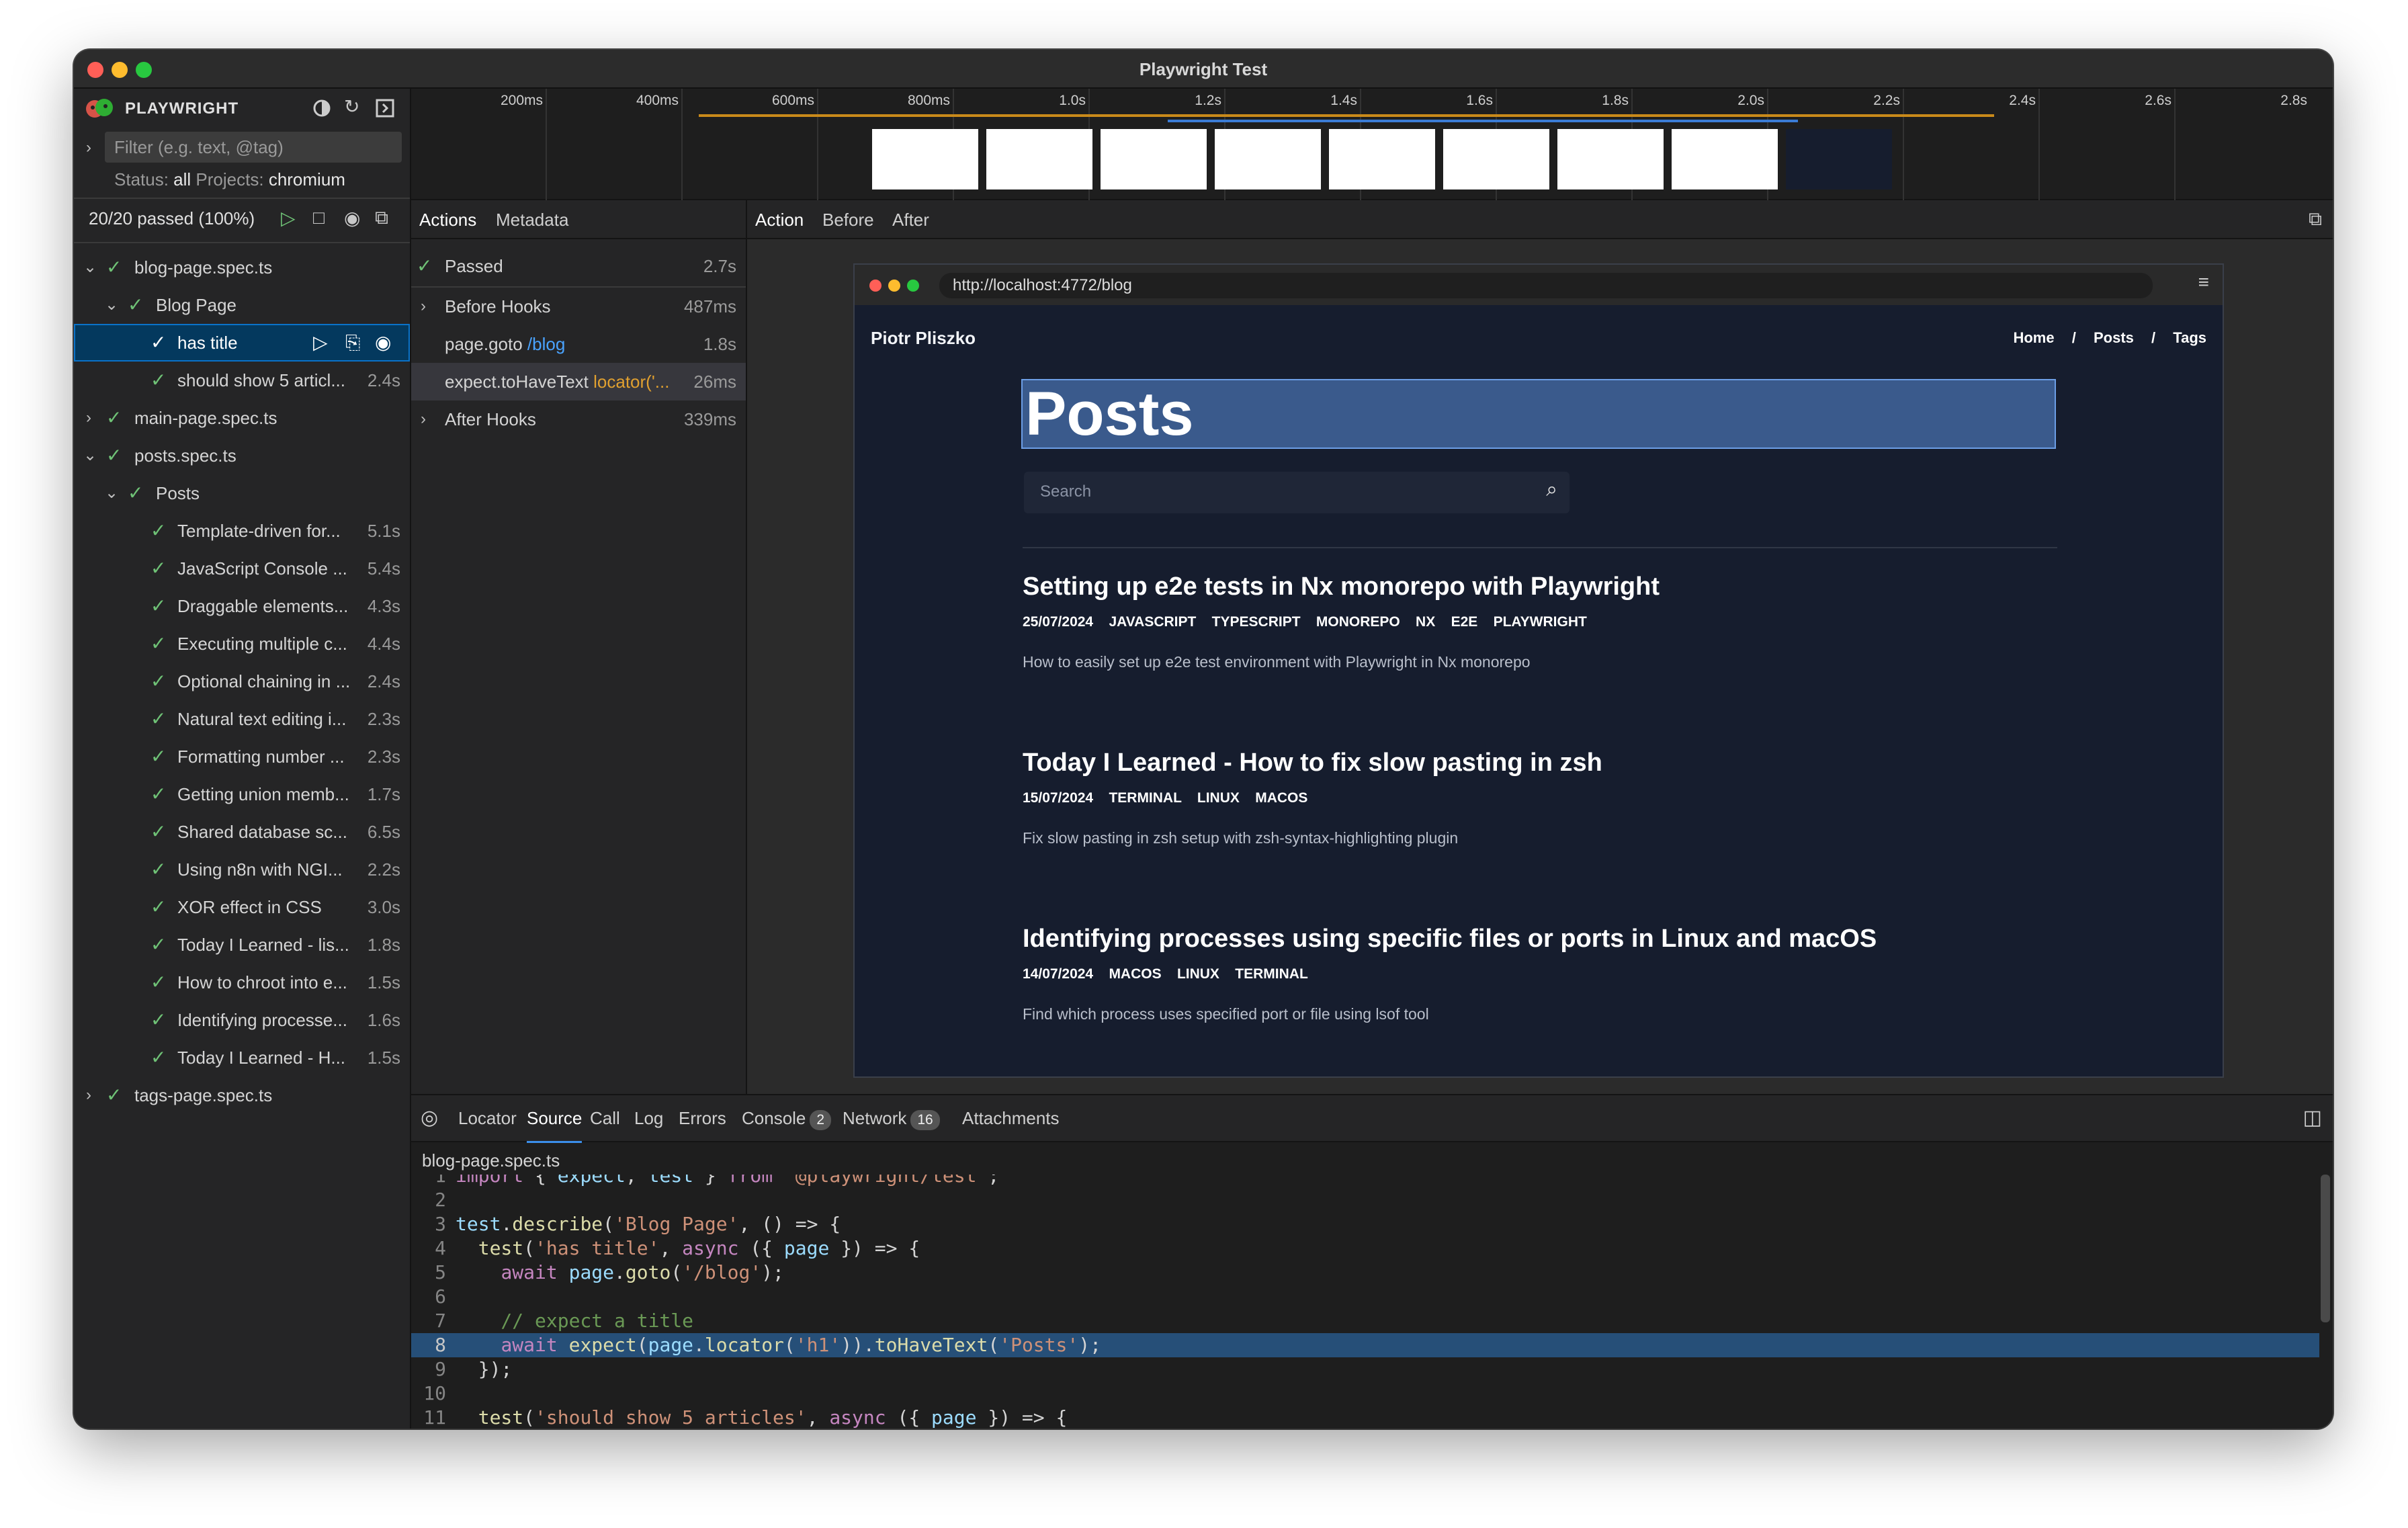 Image resolution: width=2408 pixels, height=1528 pixels. I want to click on tree-test: ✓ Draggable elements... 4.3s, so click(242, 606).